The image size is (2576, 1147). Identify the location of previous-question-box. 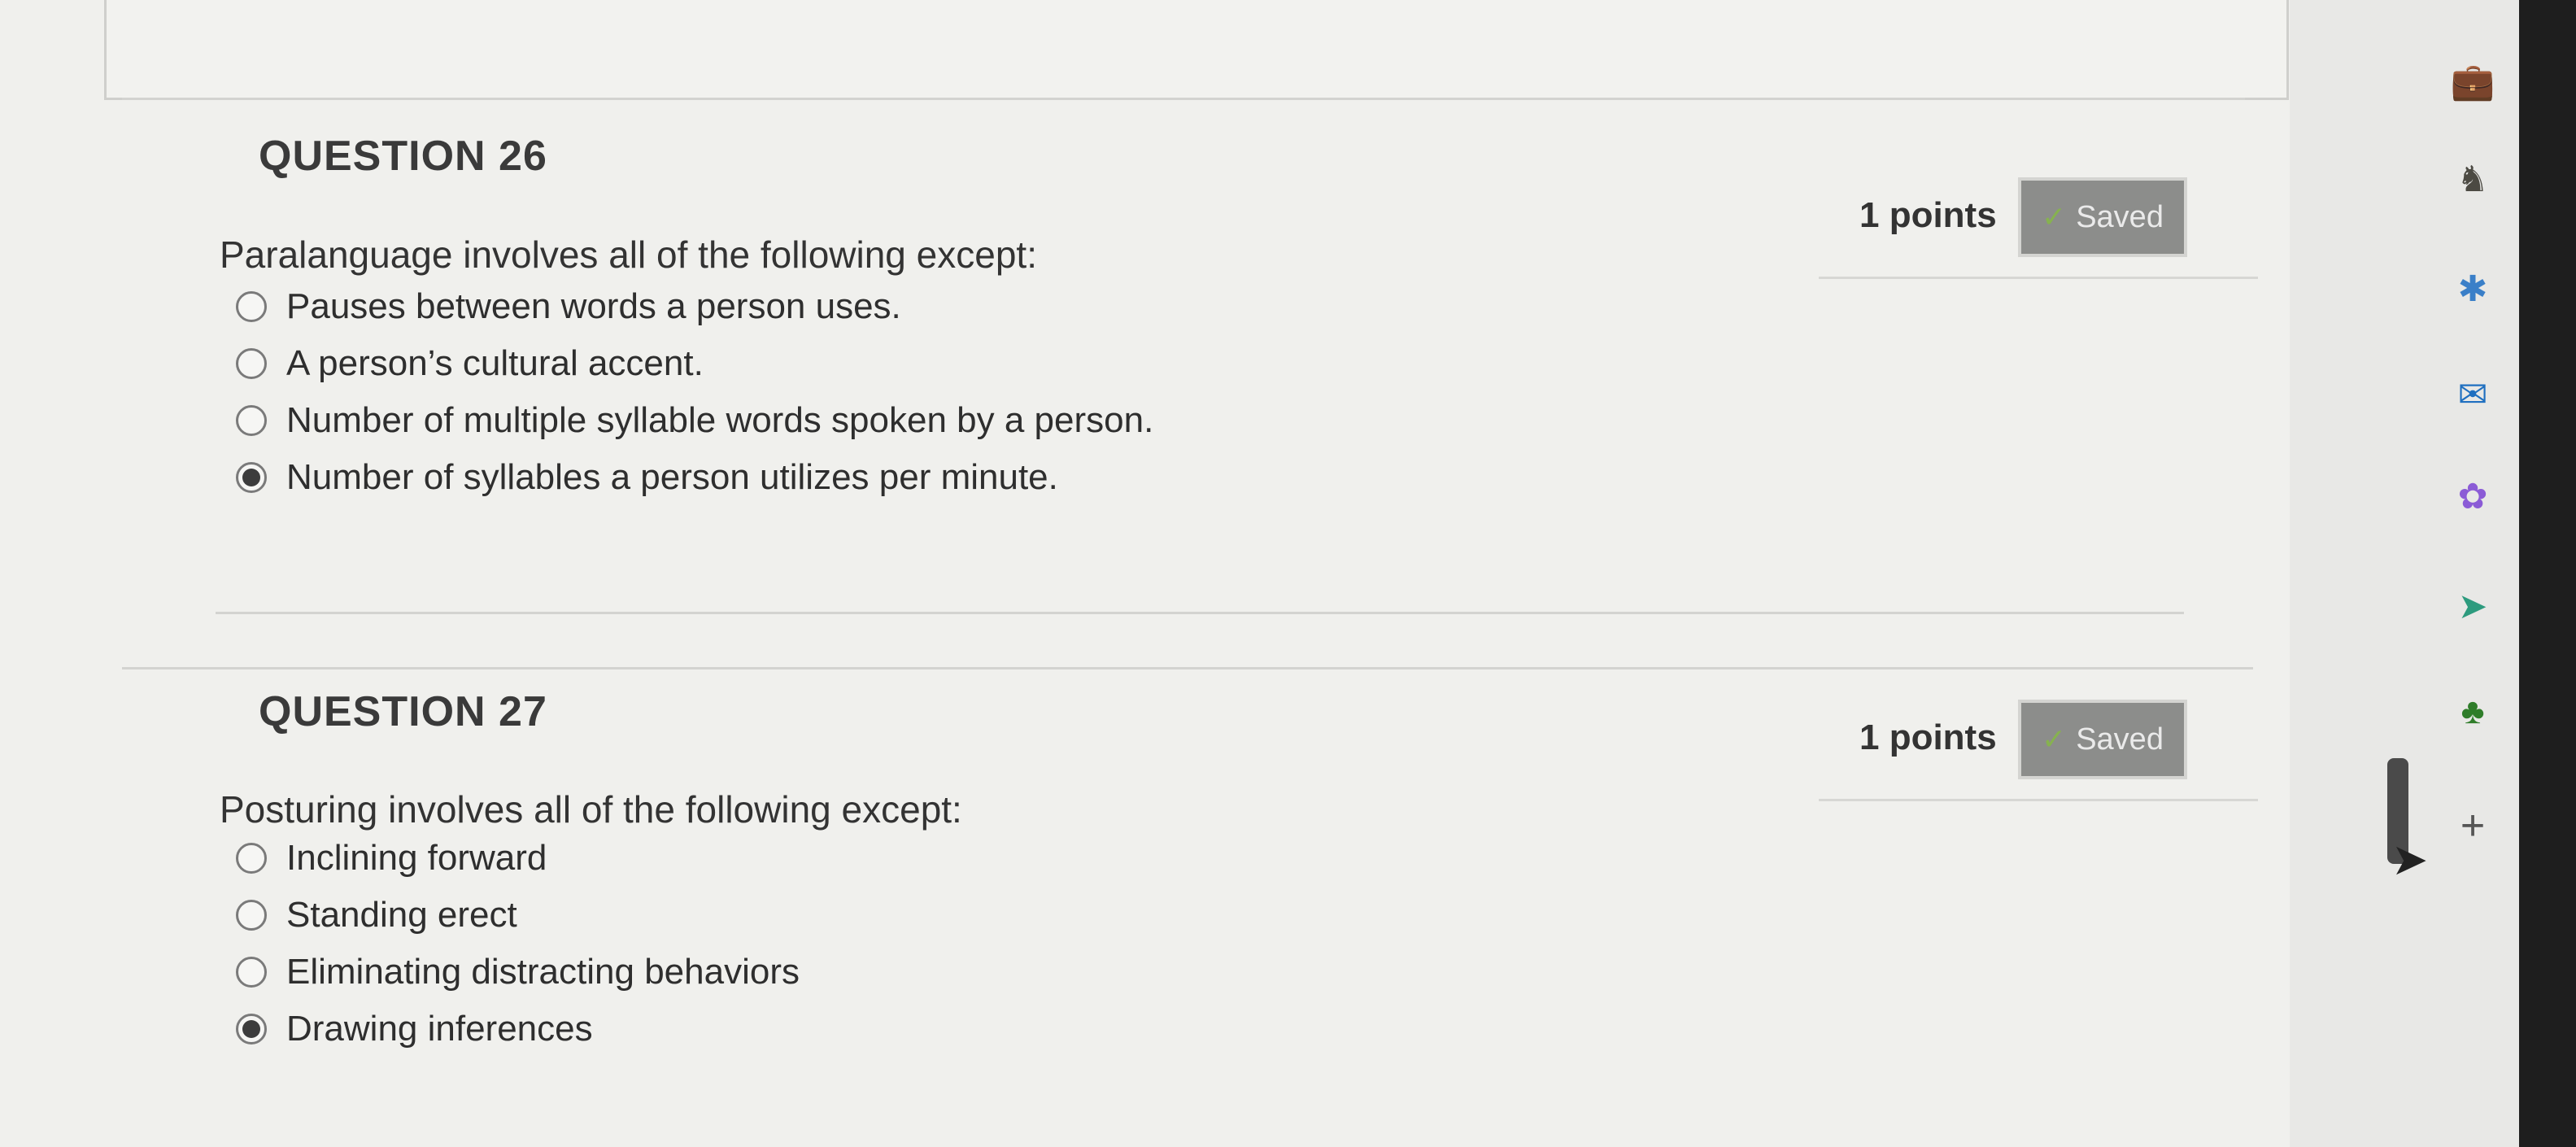
(1196, 50).